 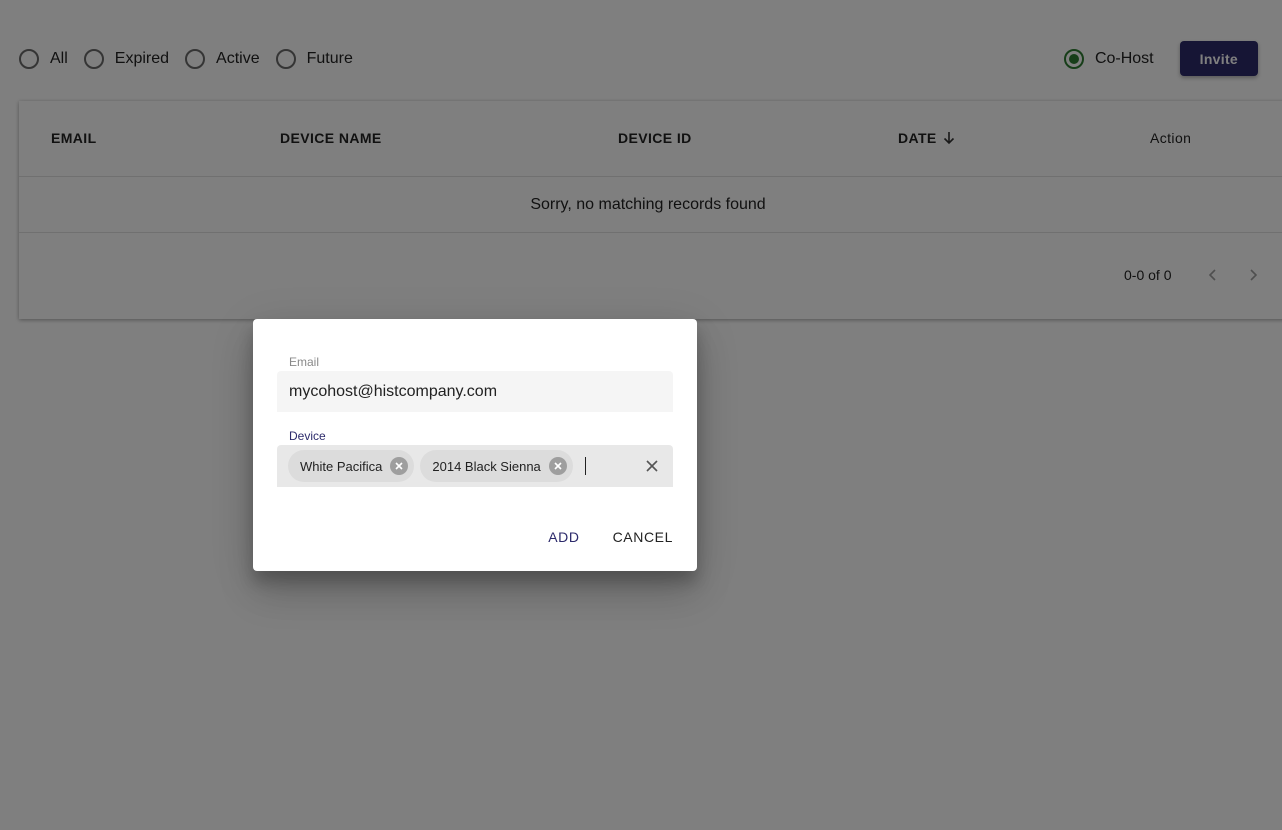 I want to click on device-chip-label: White Pacifica, so click(x=341, y=466).